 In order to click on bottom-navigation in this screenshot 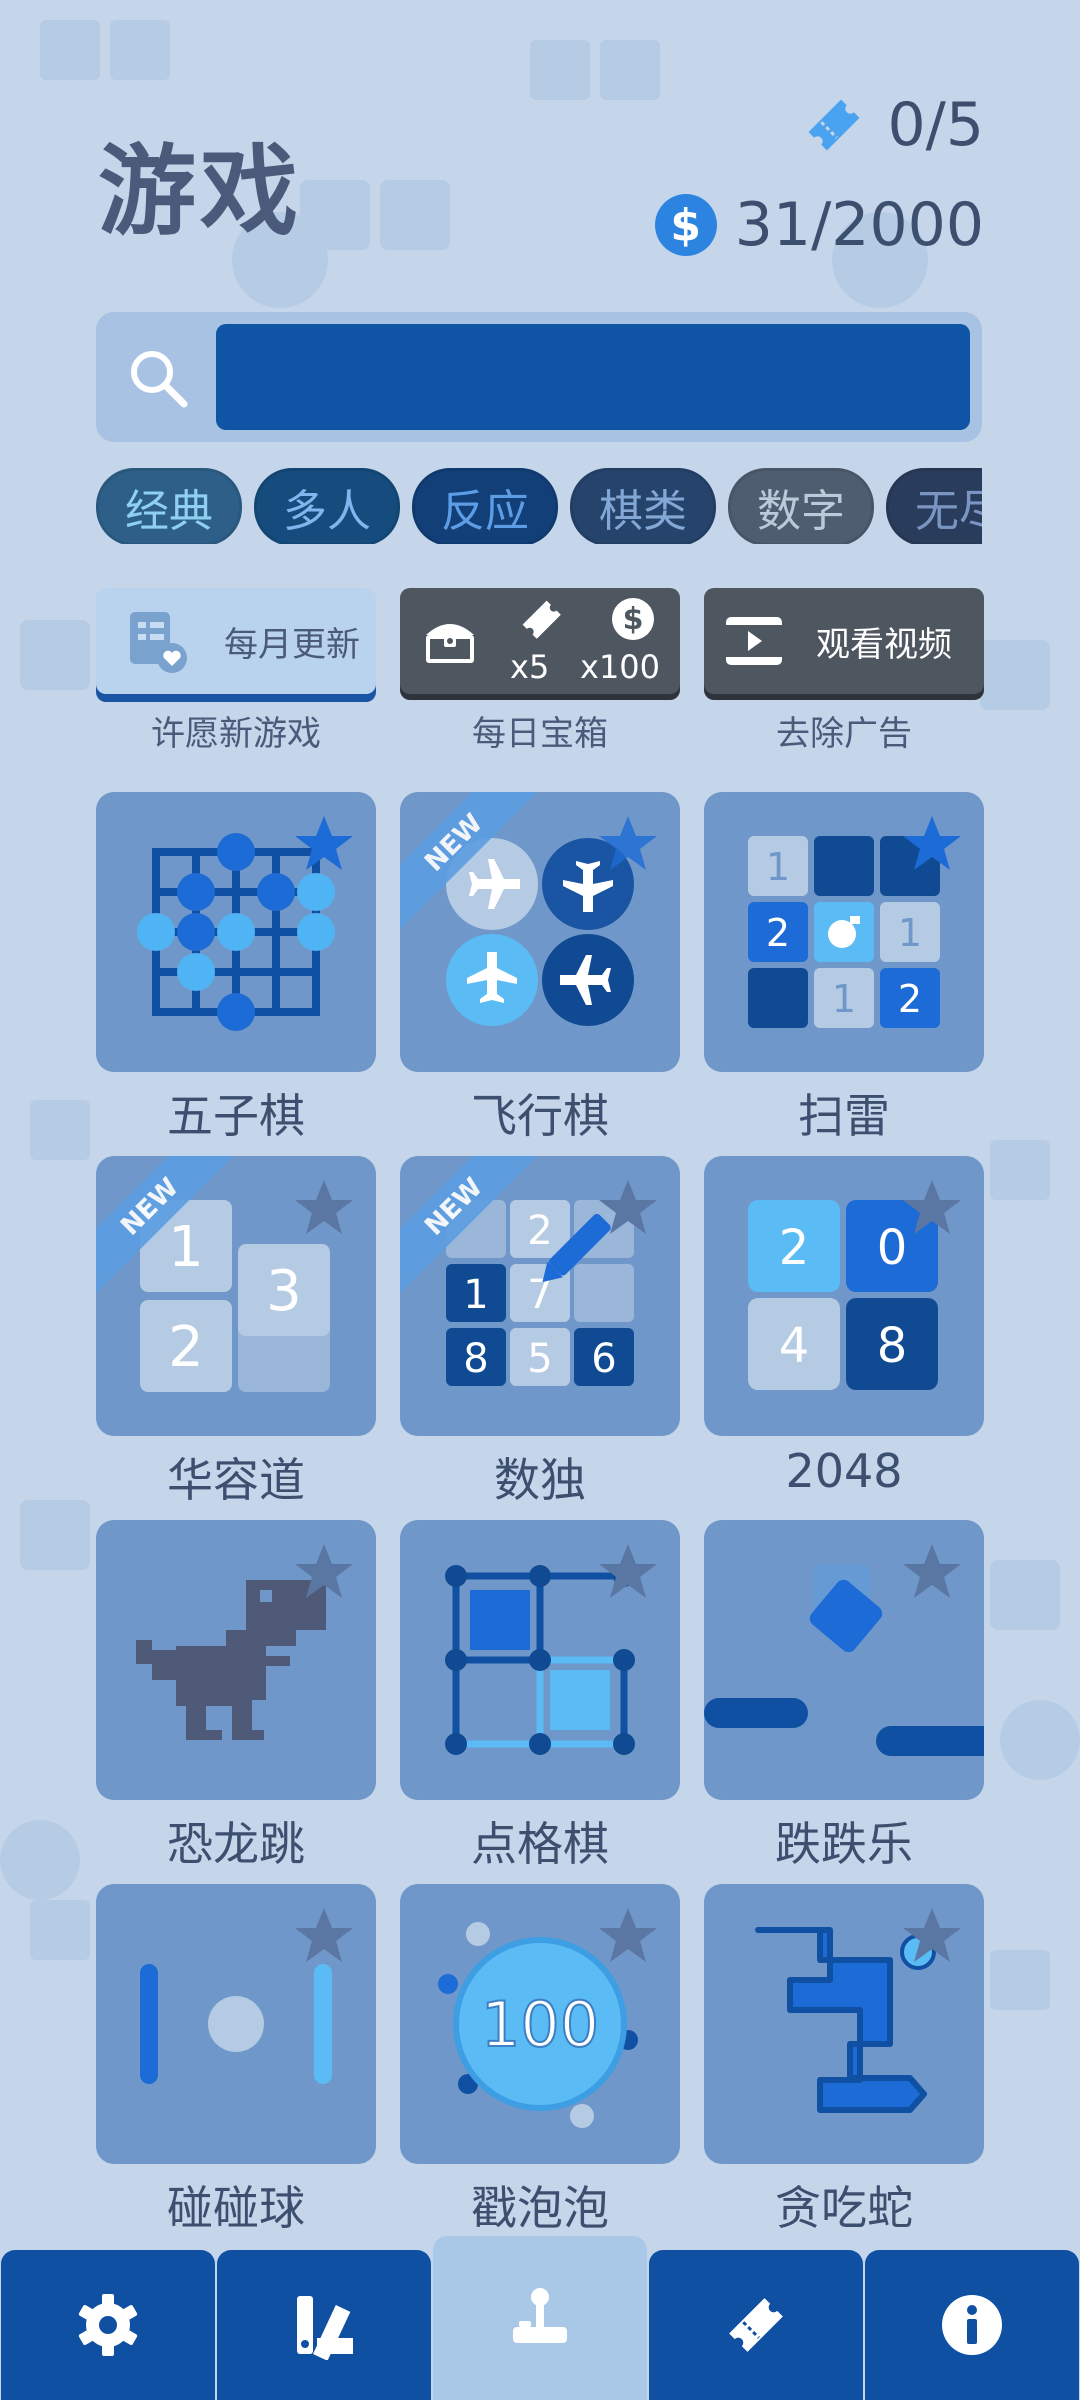, I will do `click(540, 2318)`.